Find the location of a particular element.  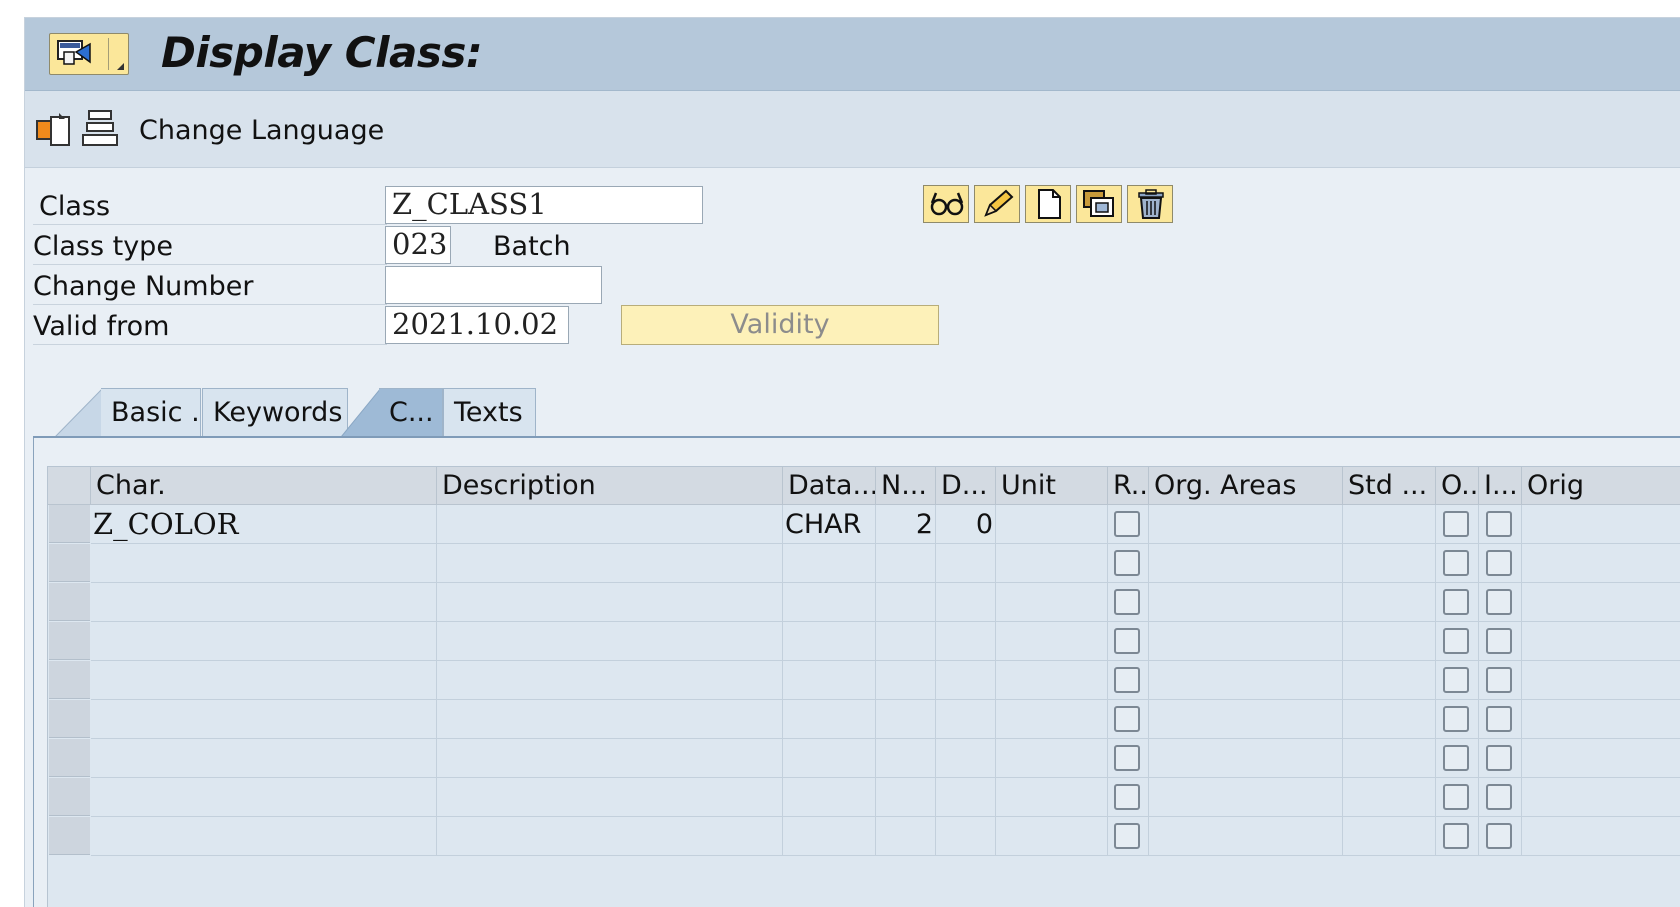

column-header-orig: Orig is located at coordinates (1601, 486).